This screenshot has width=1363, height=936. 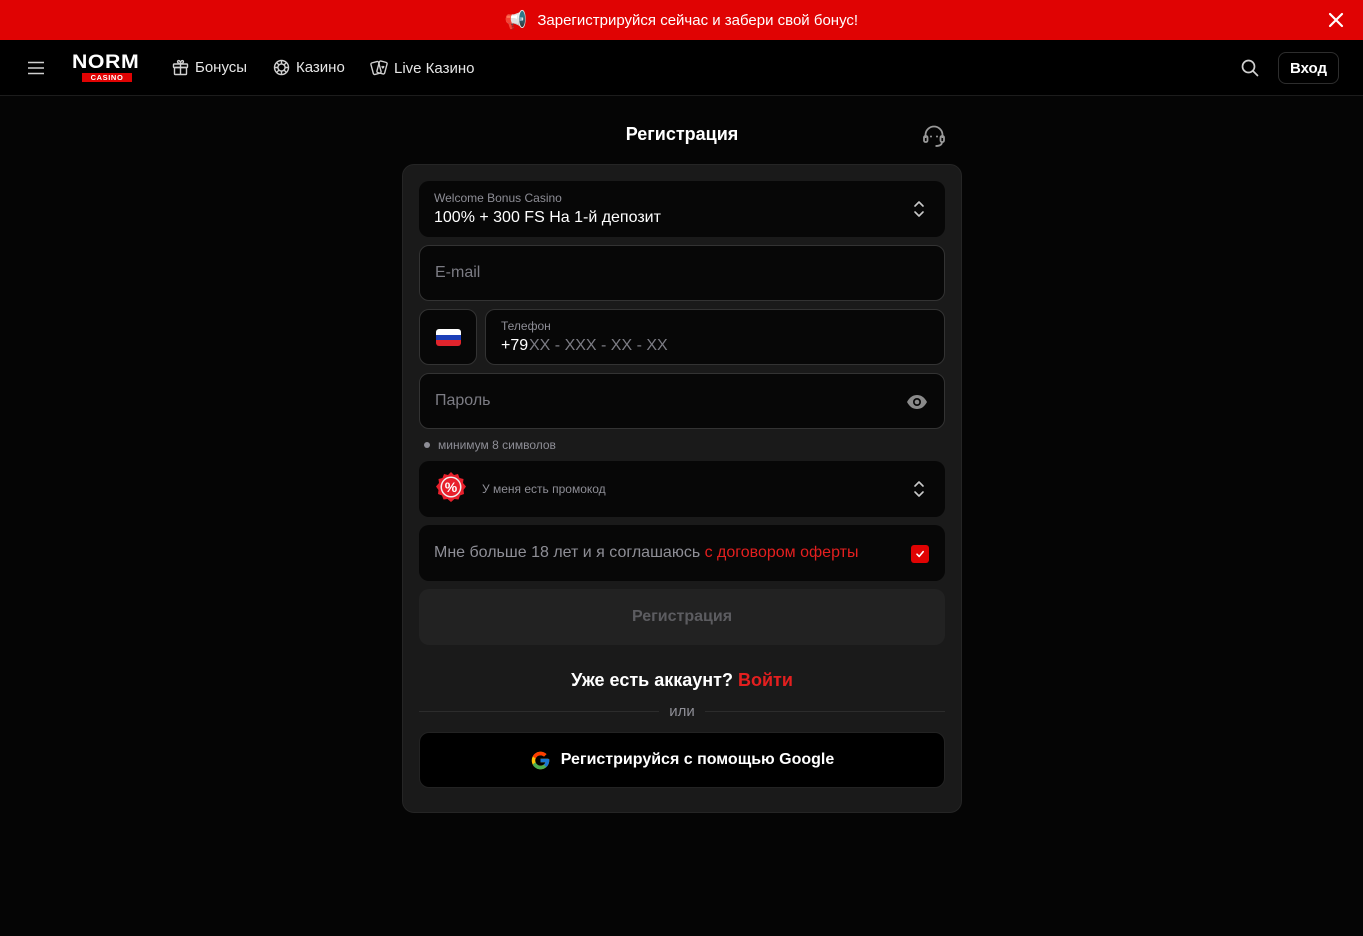 I want to click on or-divider: или, so click(x=682, y=711).